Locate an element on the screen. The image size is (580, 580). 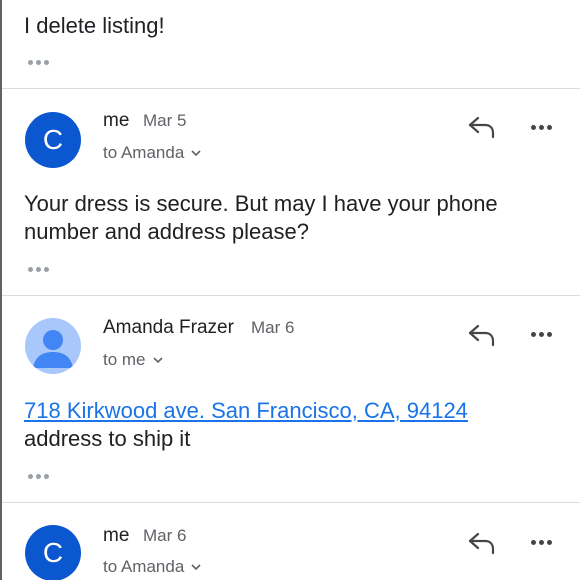
message-date: Mar 5 is located at coordinates (165, 120).